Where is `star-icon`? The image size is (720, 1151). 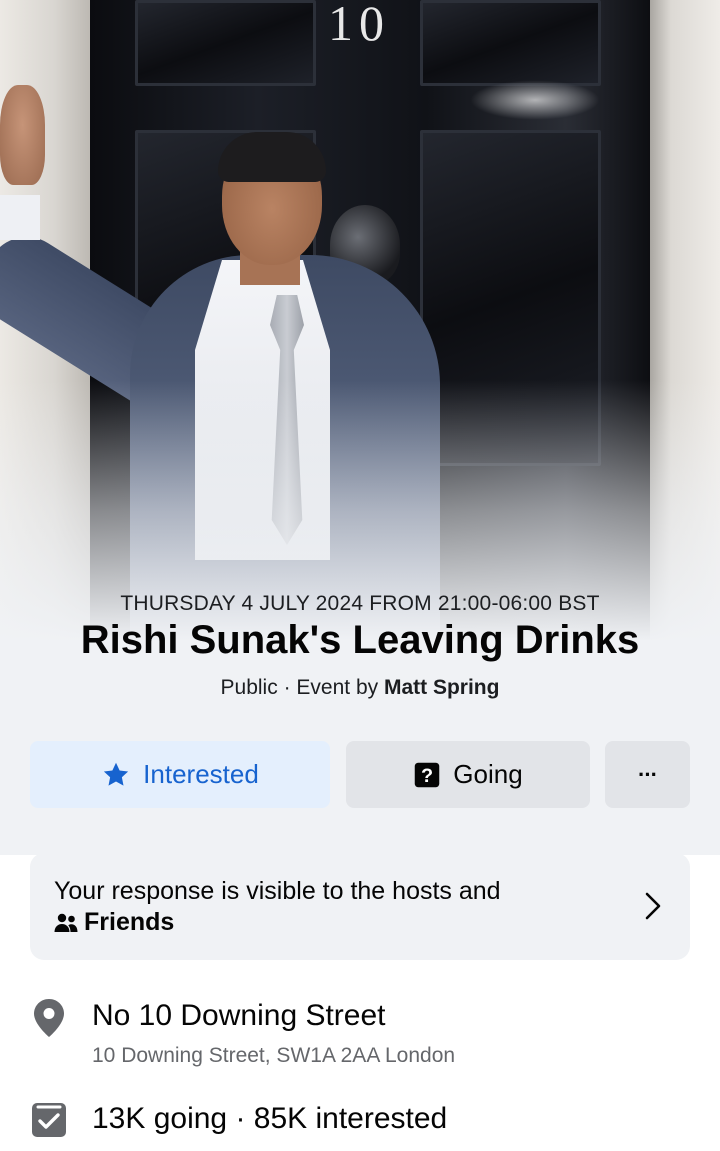
star-icon is located at coordinates (116, 775).